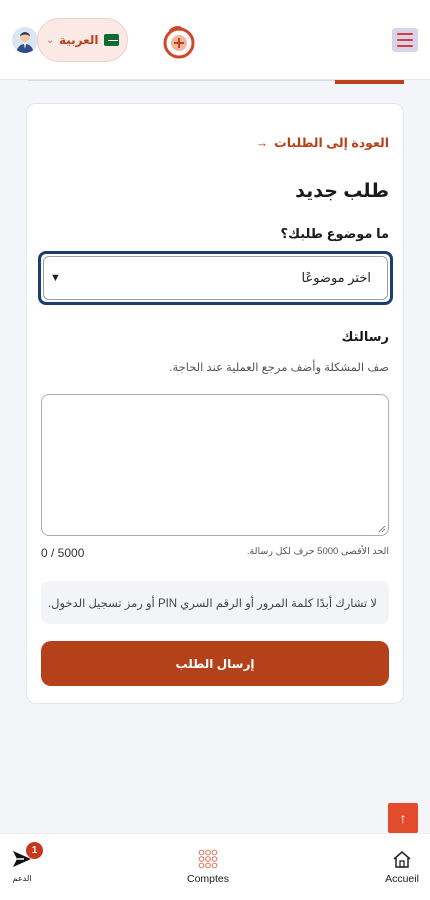  I want to click on nav-support-label: الدعم, so click(22, 878).